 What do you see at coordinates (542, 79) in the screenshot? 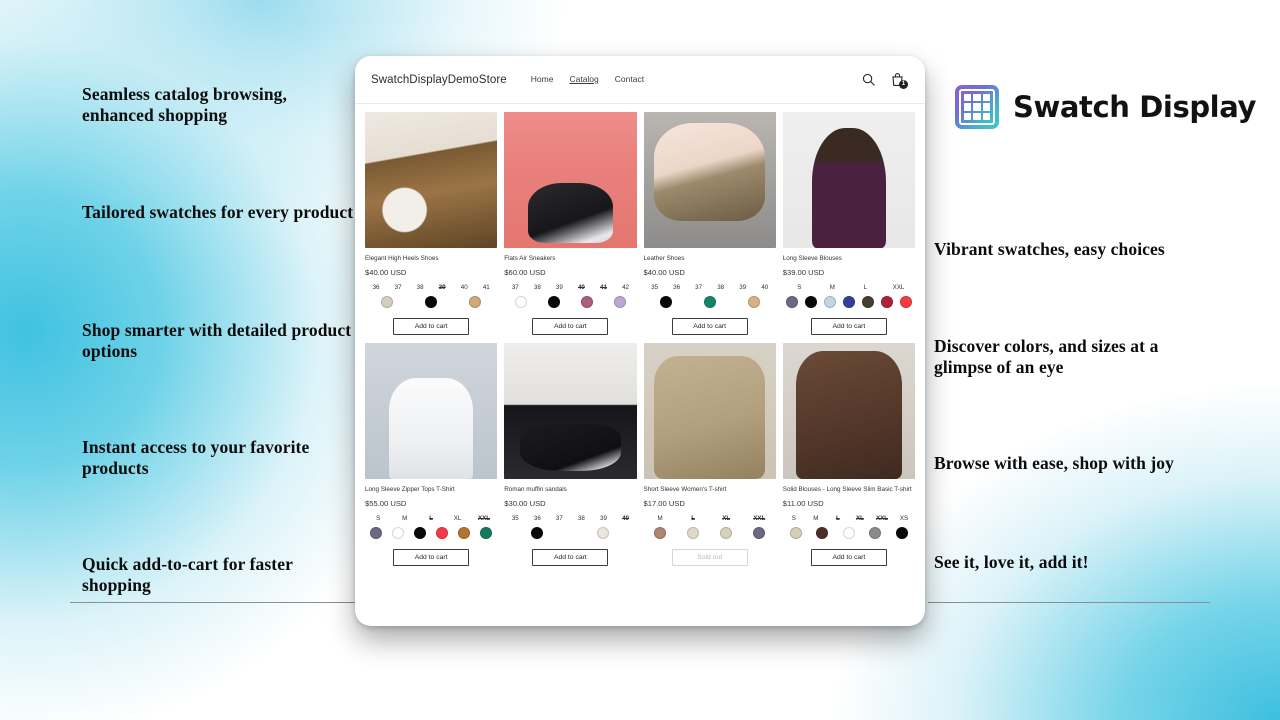
I see `nav-link-home: Home` at bounding box center [542, 79].